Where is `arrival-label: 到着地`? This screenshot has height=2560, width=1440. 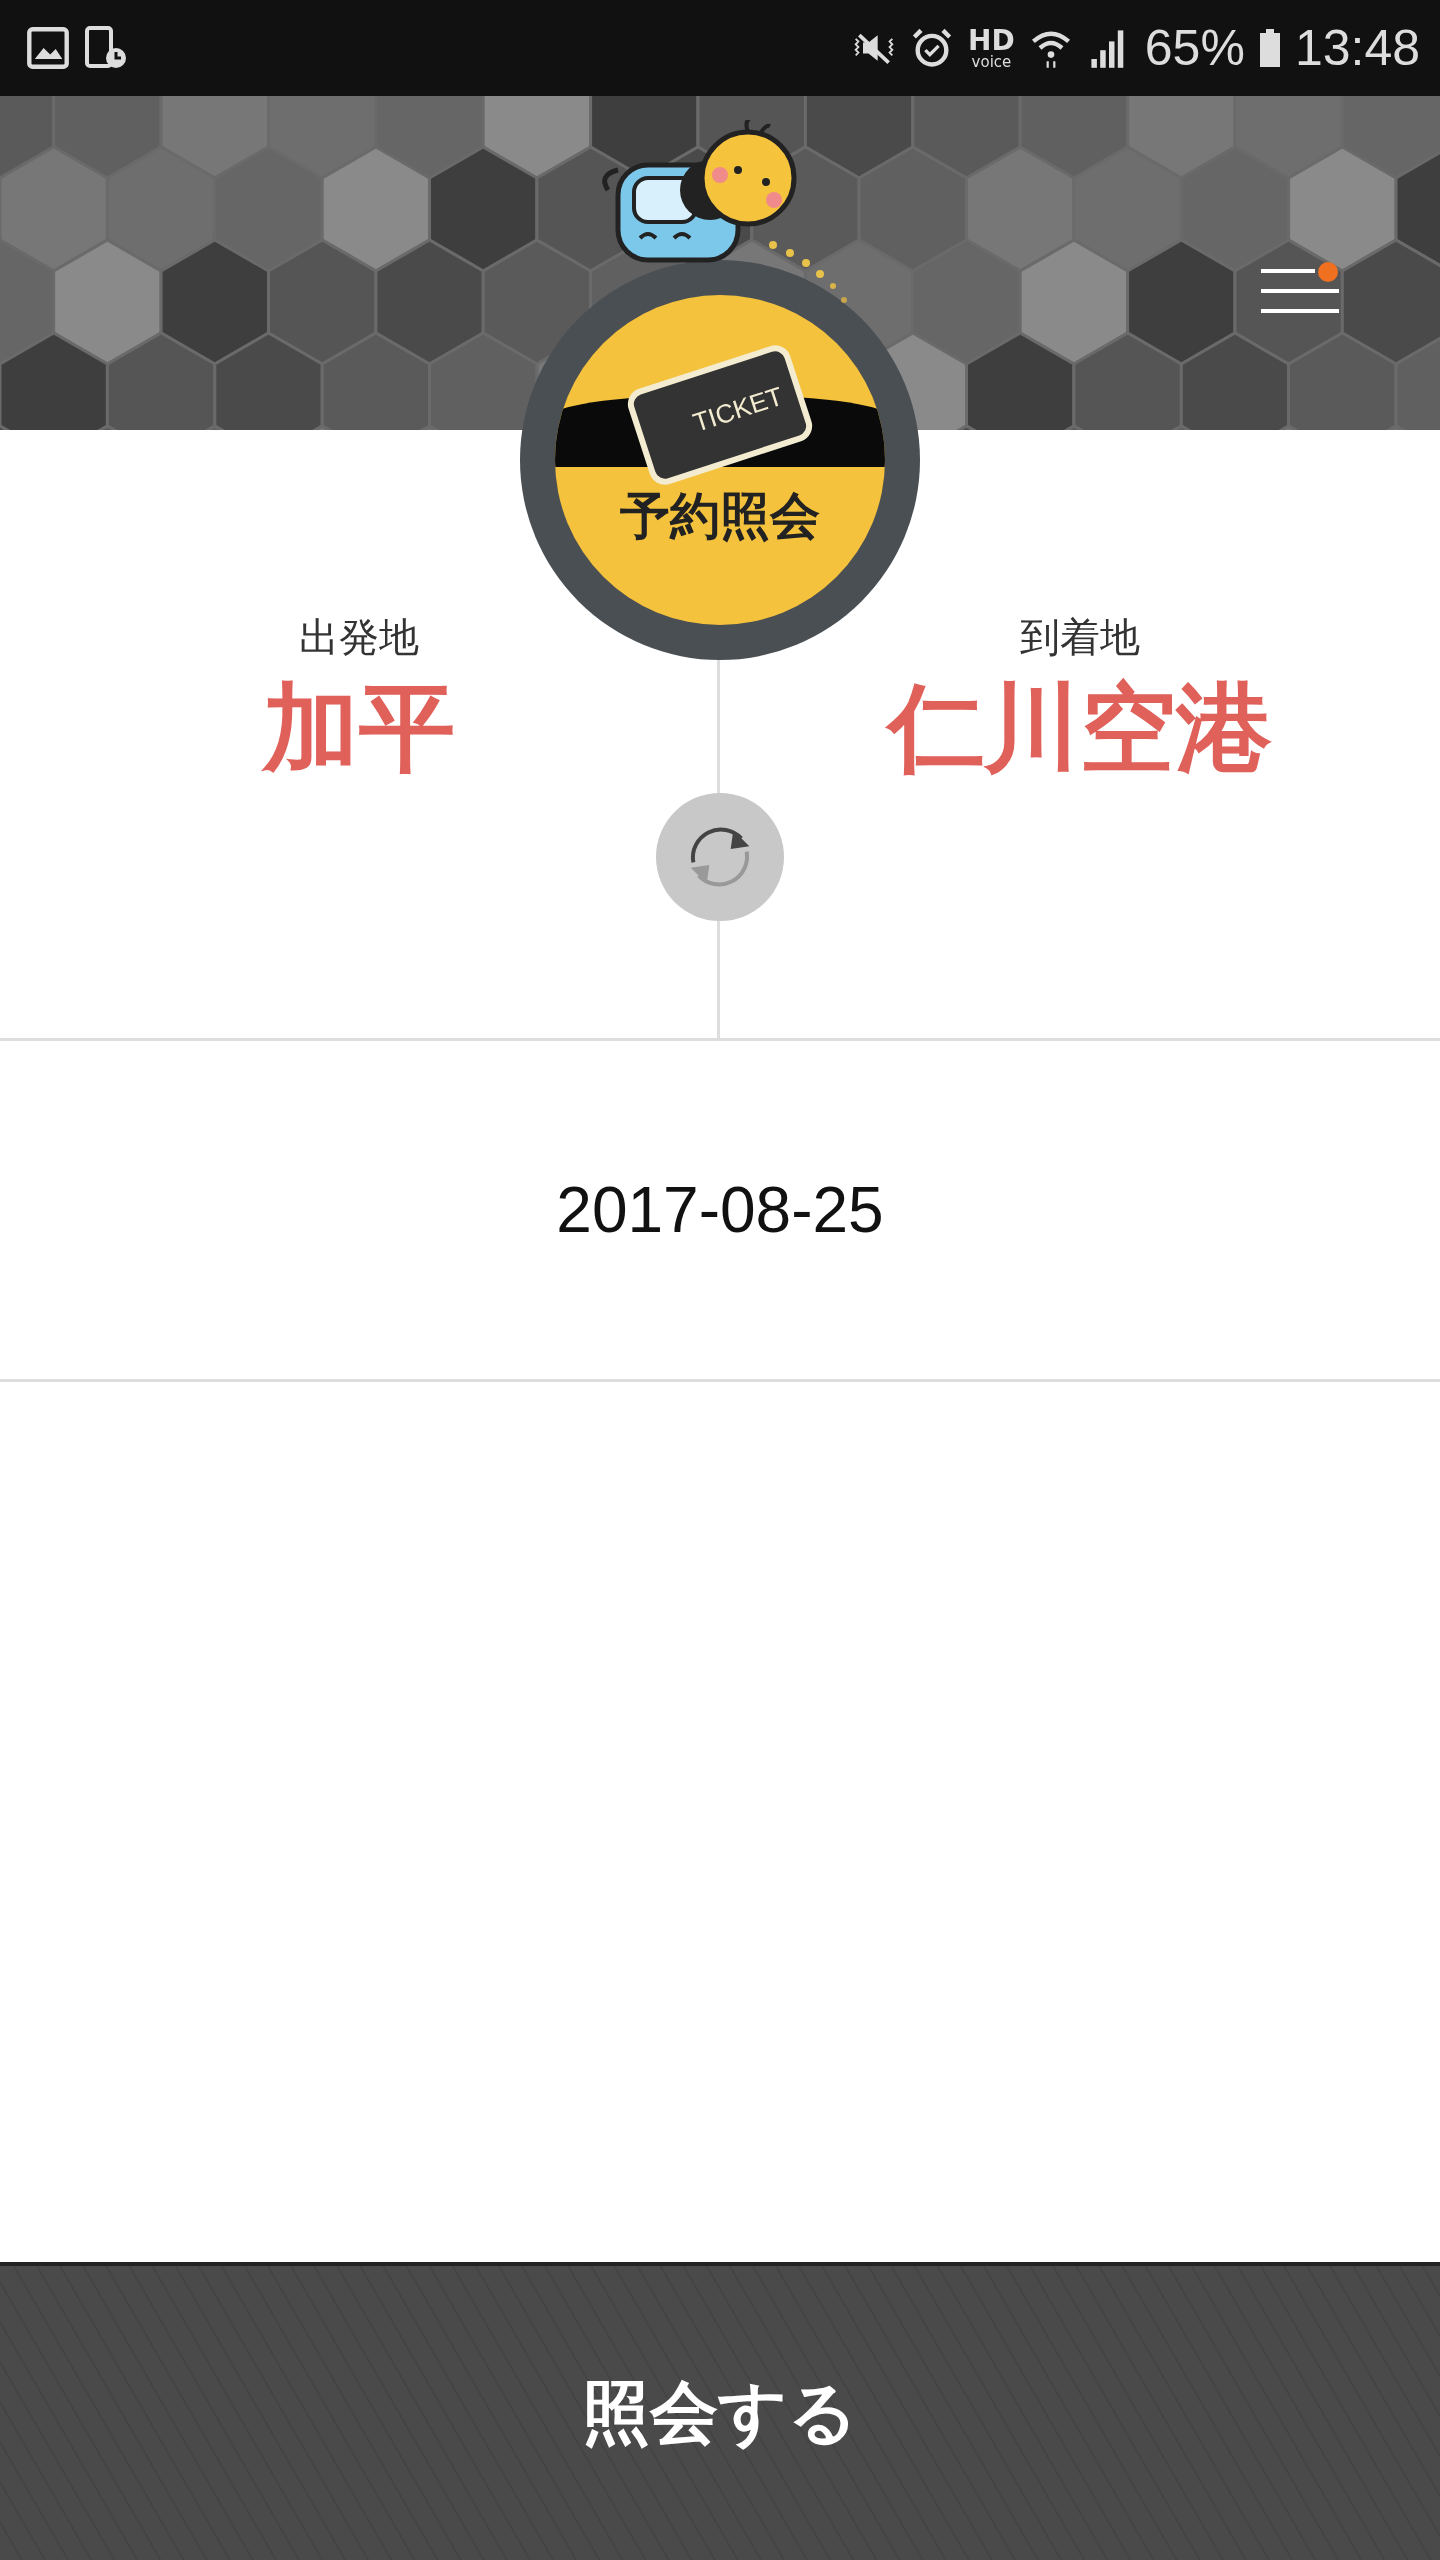
arrival-label: 到着地 is located at coordinates (1080, 637).